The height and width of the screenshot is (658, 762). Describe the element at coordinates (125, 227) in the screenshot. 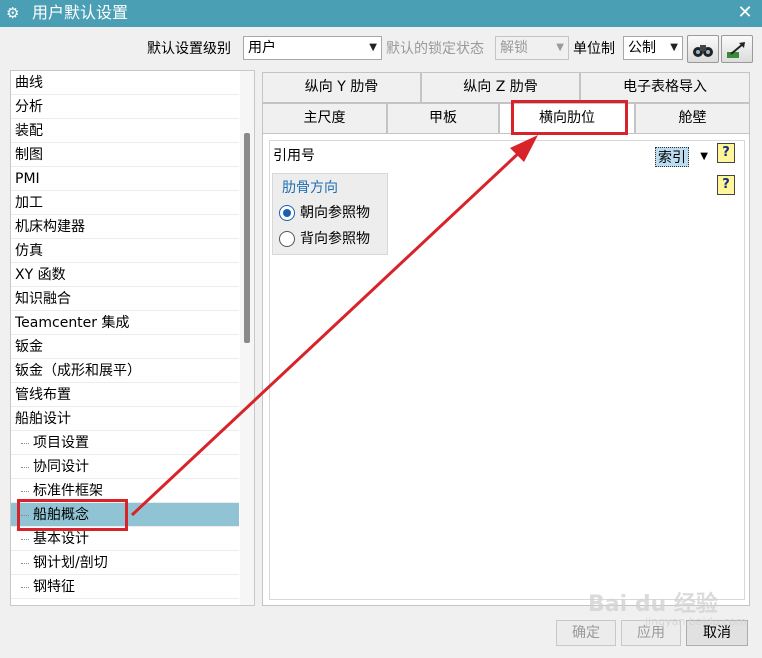

I see `tree-item: 机床构建器` at that location.